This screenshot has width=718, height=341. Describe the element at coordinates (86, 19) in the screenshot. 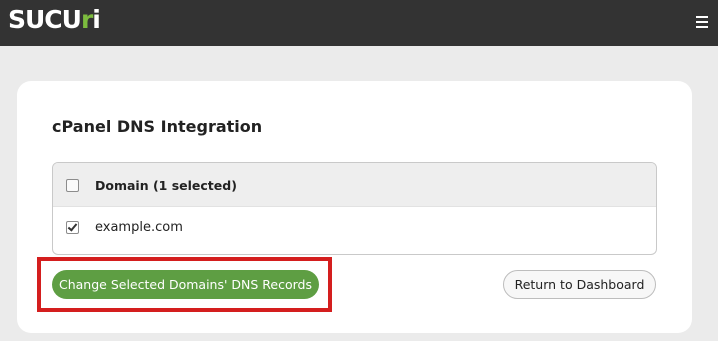

I see `logo-text-accent: r` at that location.